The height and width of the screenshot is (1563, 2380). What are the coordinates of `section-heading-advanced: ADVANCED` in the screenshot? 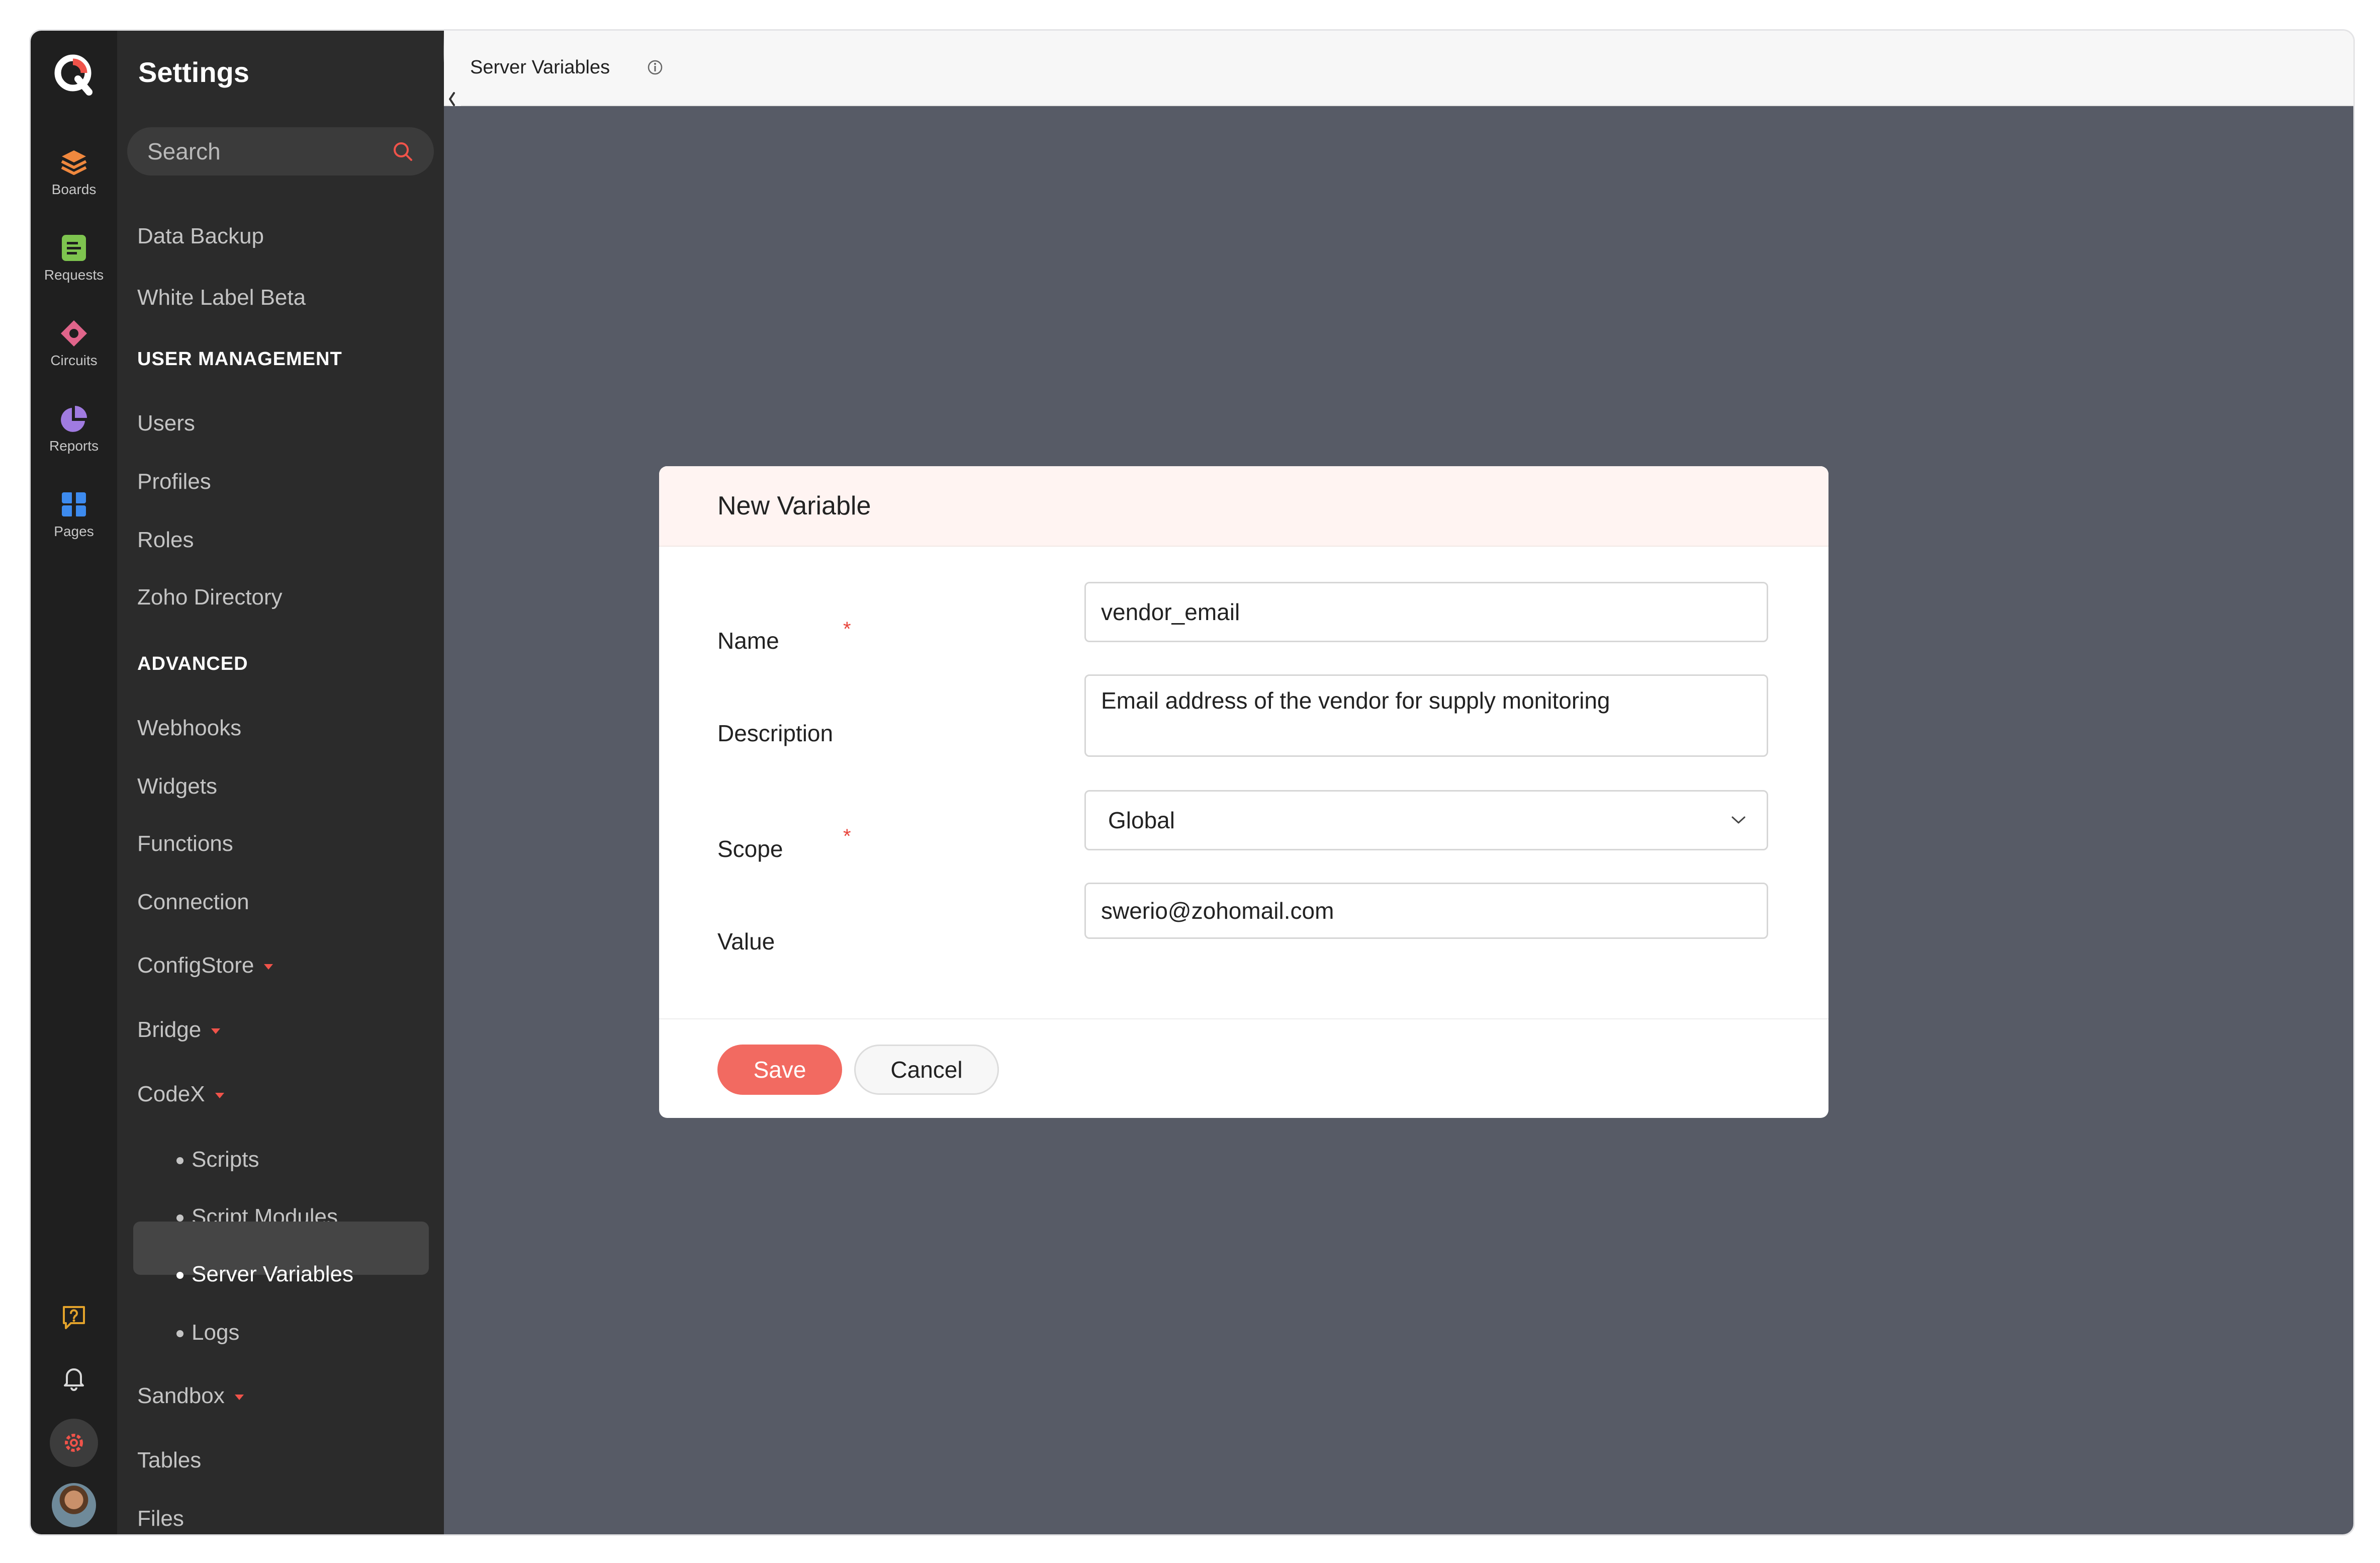 It's located at (192, 663).